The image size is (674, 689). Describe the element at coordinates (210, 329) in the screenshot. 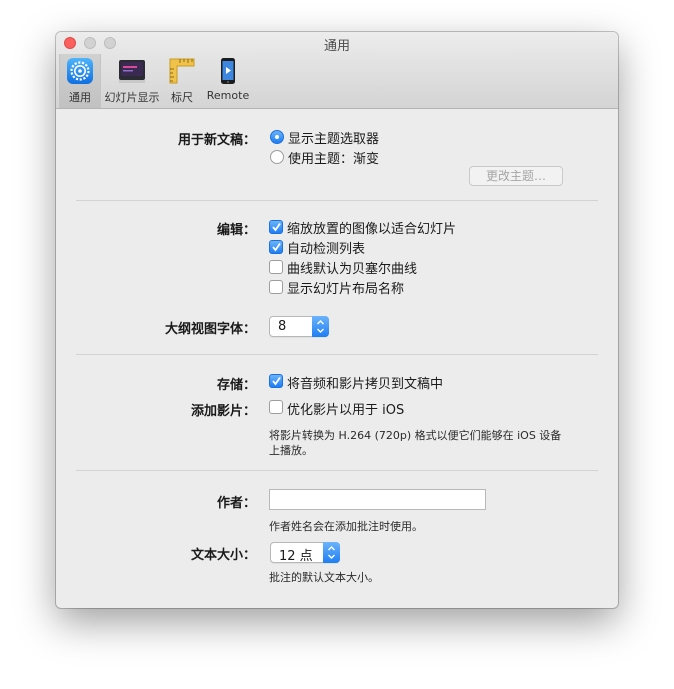

I see `outline-font-label: 大纲视图字体：` at that location.